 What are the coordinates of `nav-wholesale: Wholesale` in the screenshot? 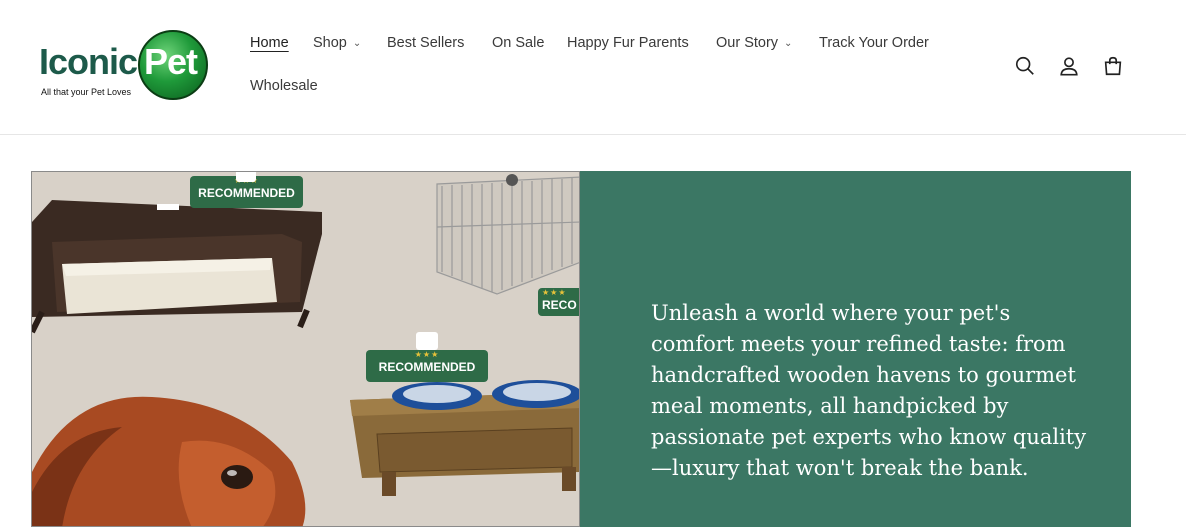 It's located at (284, 86).